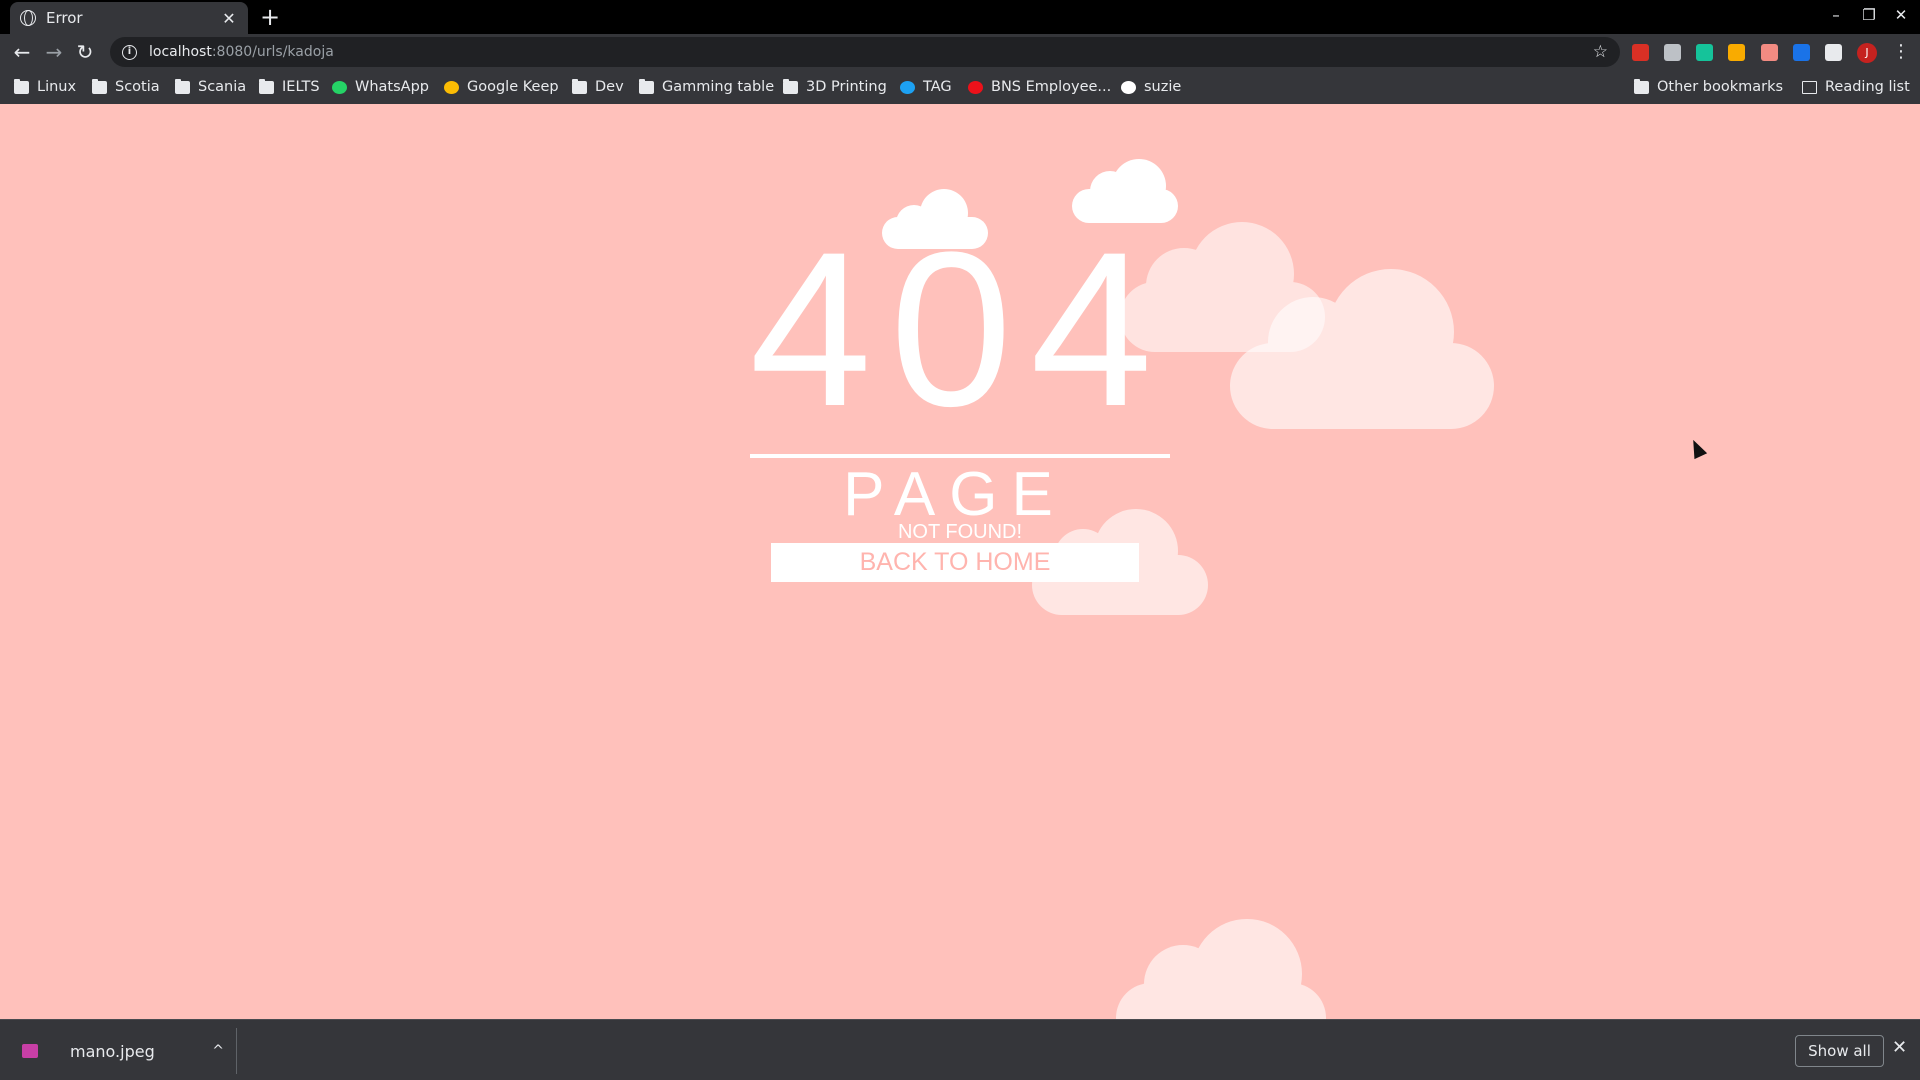  Describe the element at coordinates (1867, 87) in the screenshot. I see `reading-list-label: Reading list` at that location.